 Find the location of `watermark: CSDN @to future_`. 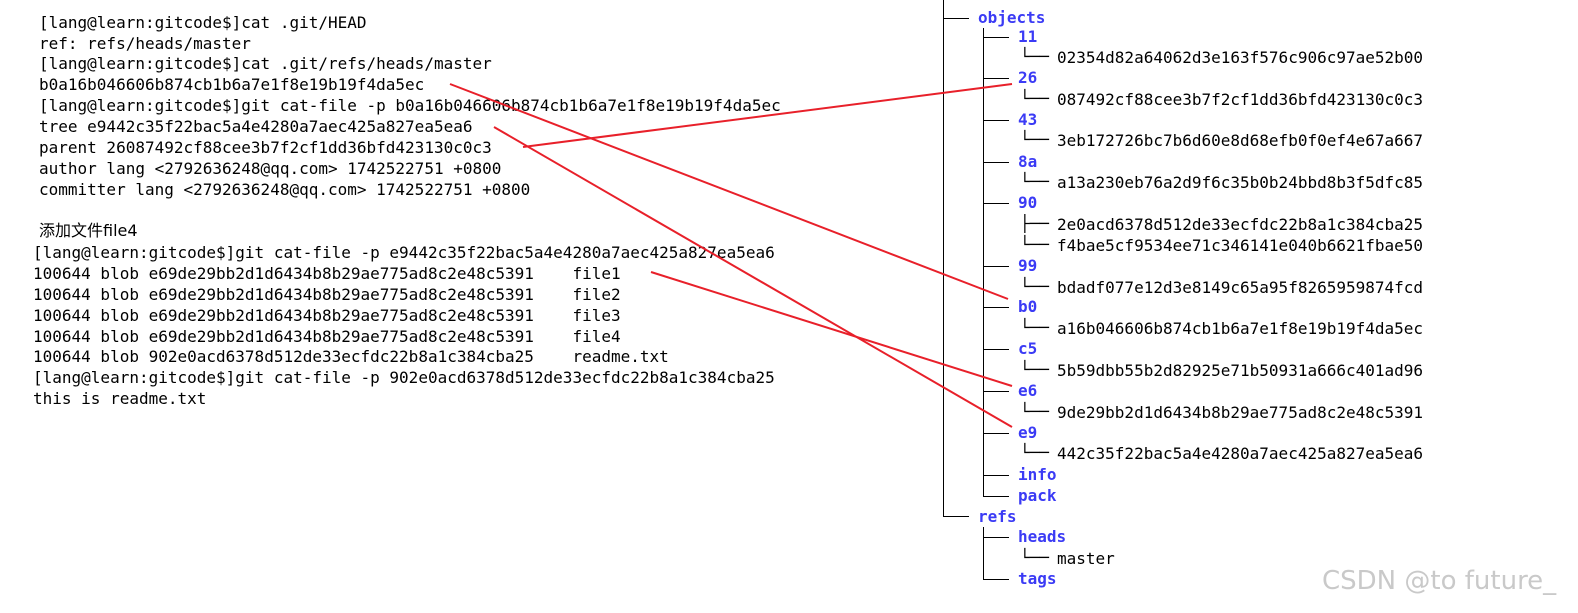

watermark: CSDN @to future_ is located at coordinates (1439, 581).